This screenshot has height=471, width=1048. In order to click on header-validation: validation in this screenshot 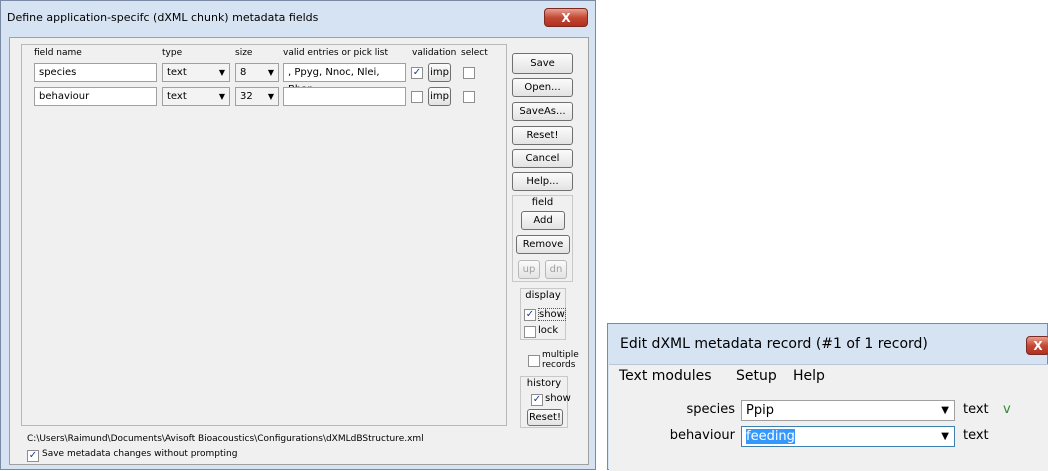, I will do `click(434, 53)`.